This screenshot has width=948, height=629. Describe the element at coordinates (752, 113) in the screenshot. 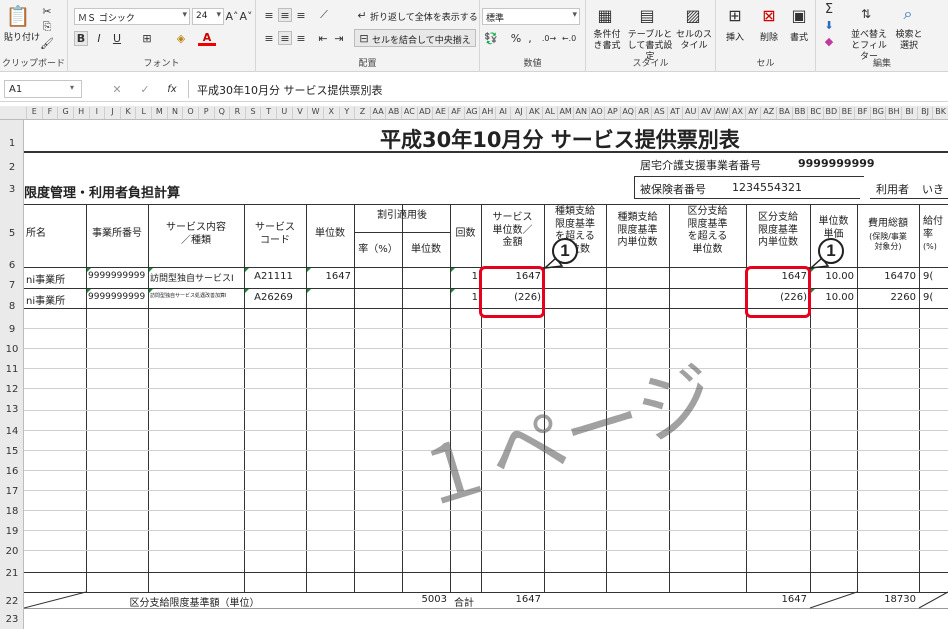

I see `column-letter: AY` at that location.